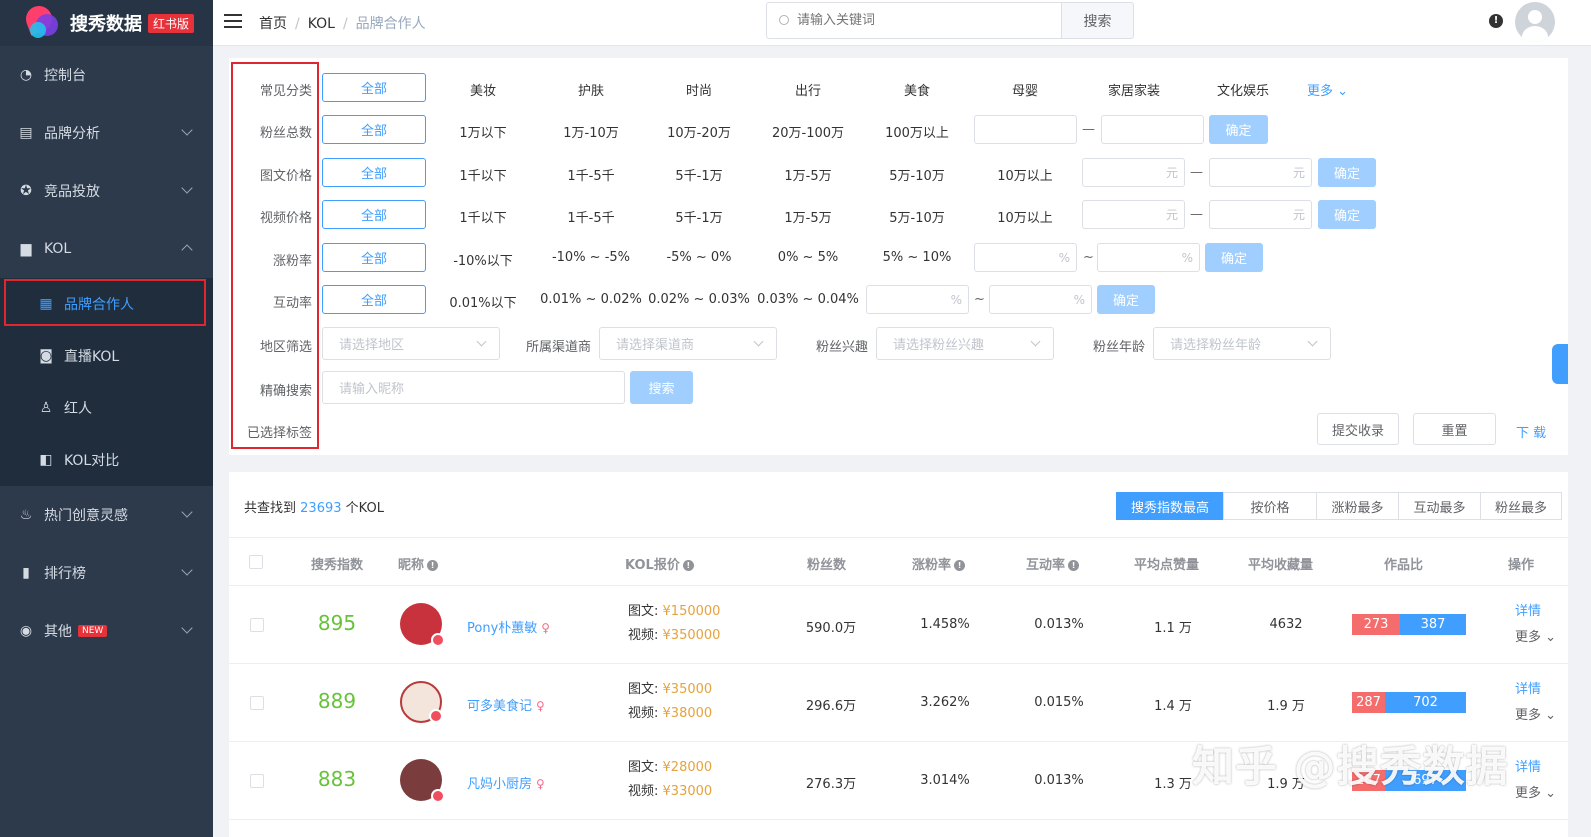 Image resolution: width=1591 pixels, height=837 pixels. I want to click on column-header: 平均收藏量, so click(1280, 563).